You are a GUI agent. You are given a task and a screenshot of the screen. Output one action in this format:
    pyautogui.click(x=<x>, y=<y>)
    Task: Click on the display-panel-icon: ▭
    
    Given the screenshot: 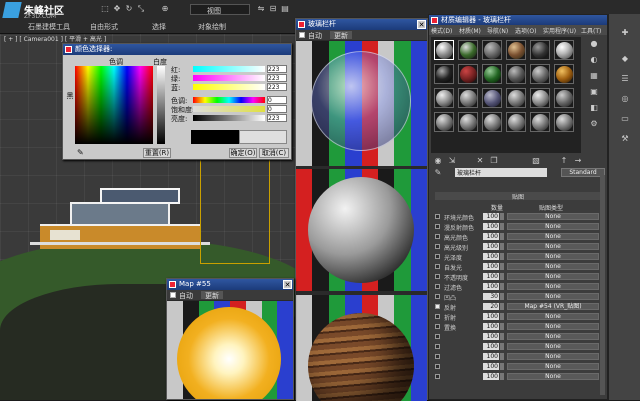 What is the action you would take?
    pyautogui.click(x=625, y=119)
    